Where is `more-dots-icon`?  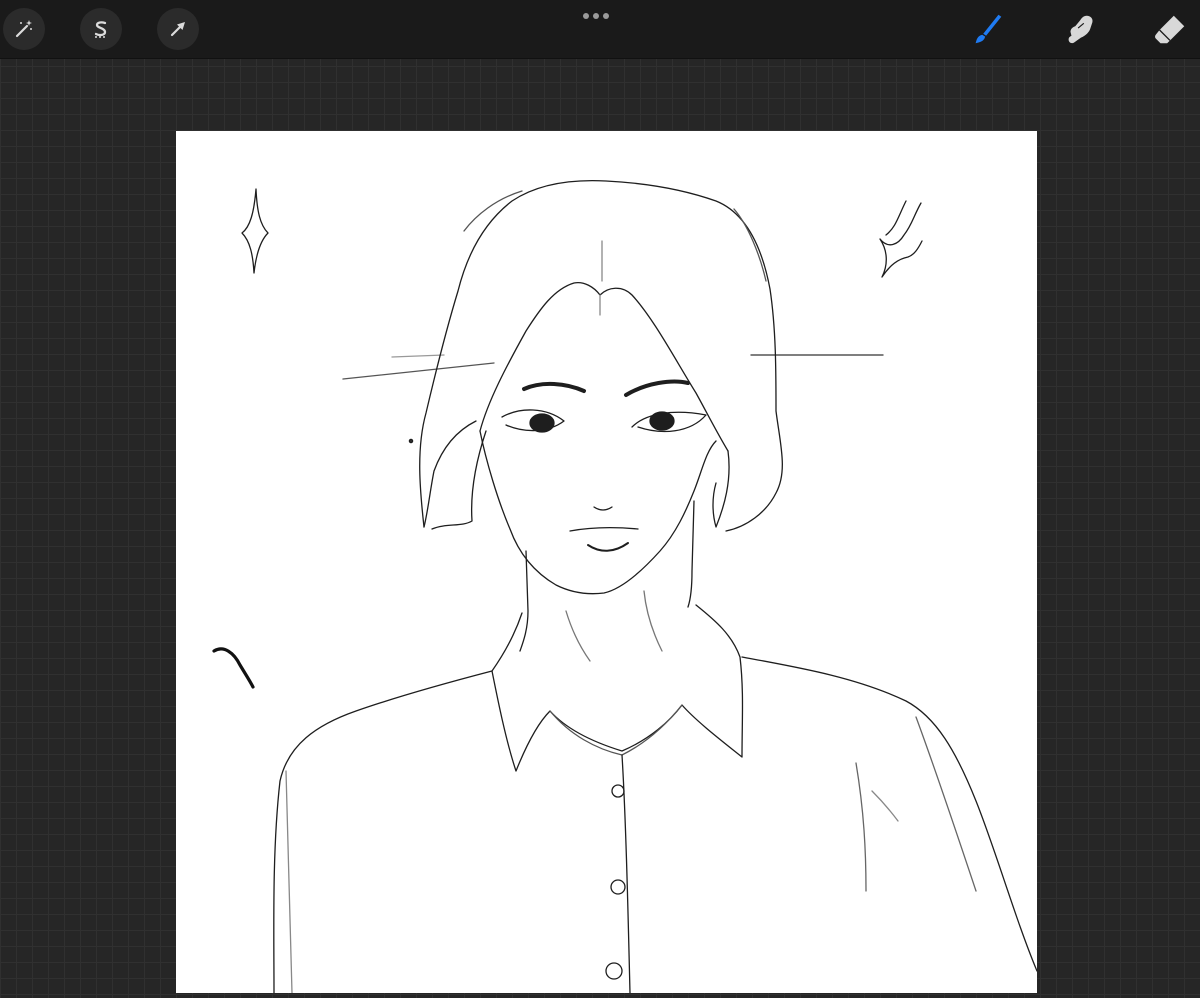
more-dots-icon is located at coordinates (586, 16).